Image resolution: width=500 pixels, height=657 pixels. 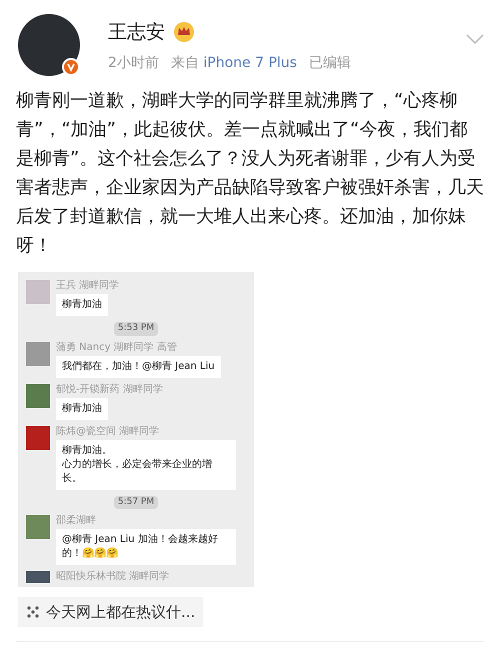 I want to click on chat-timestamp: 5:57 PM, so click(x=136, y=502).